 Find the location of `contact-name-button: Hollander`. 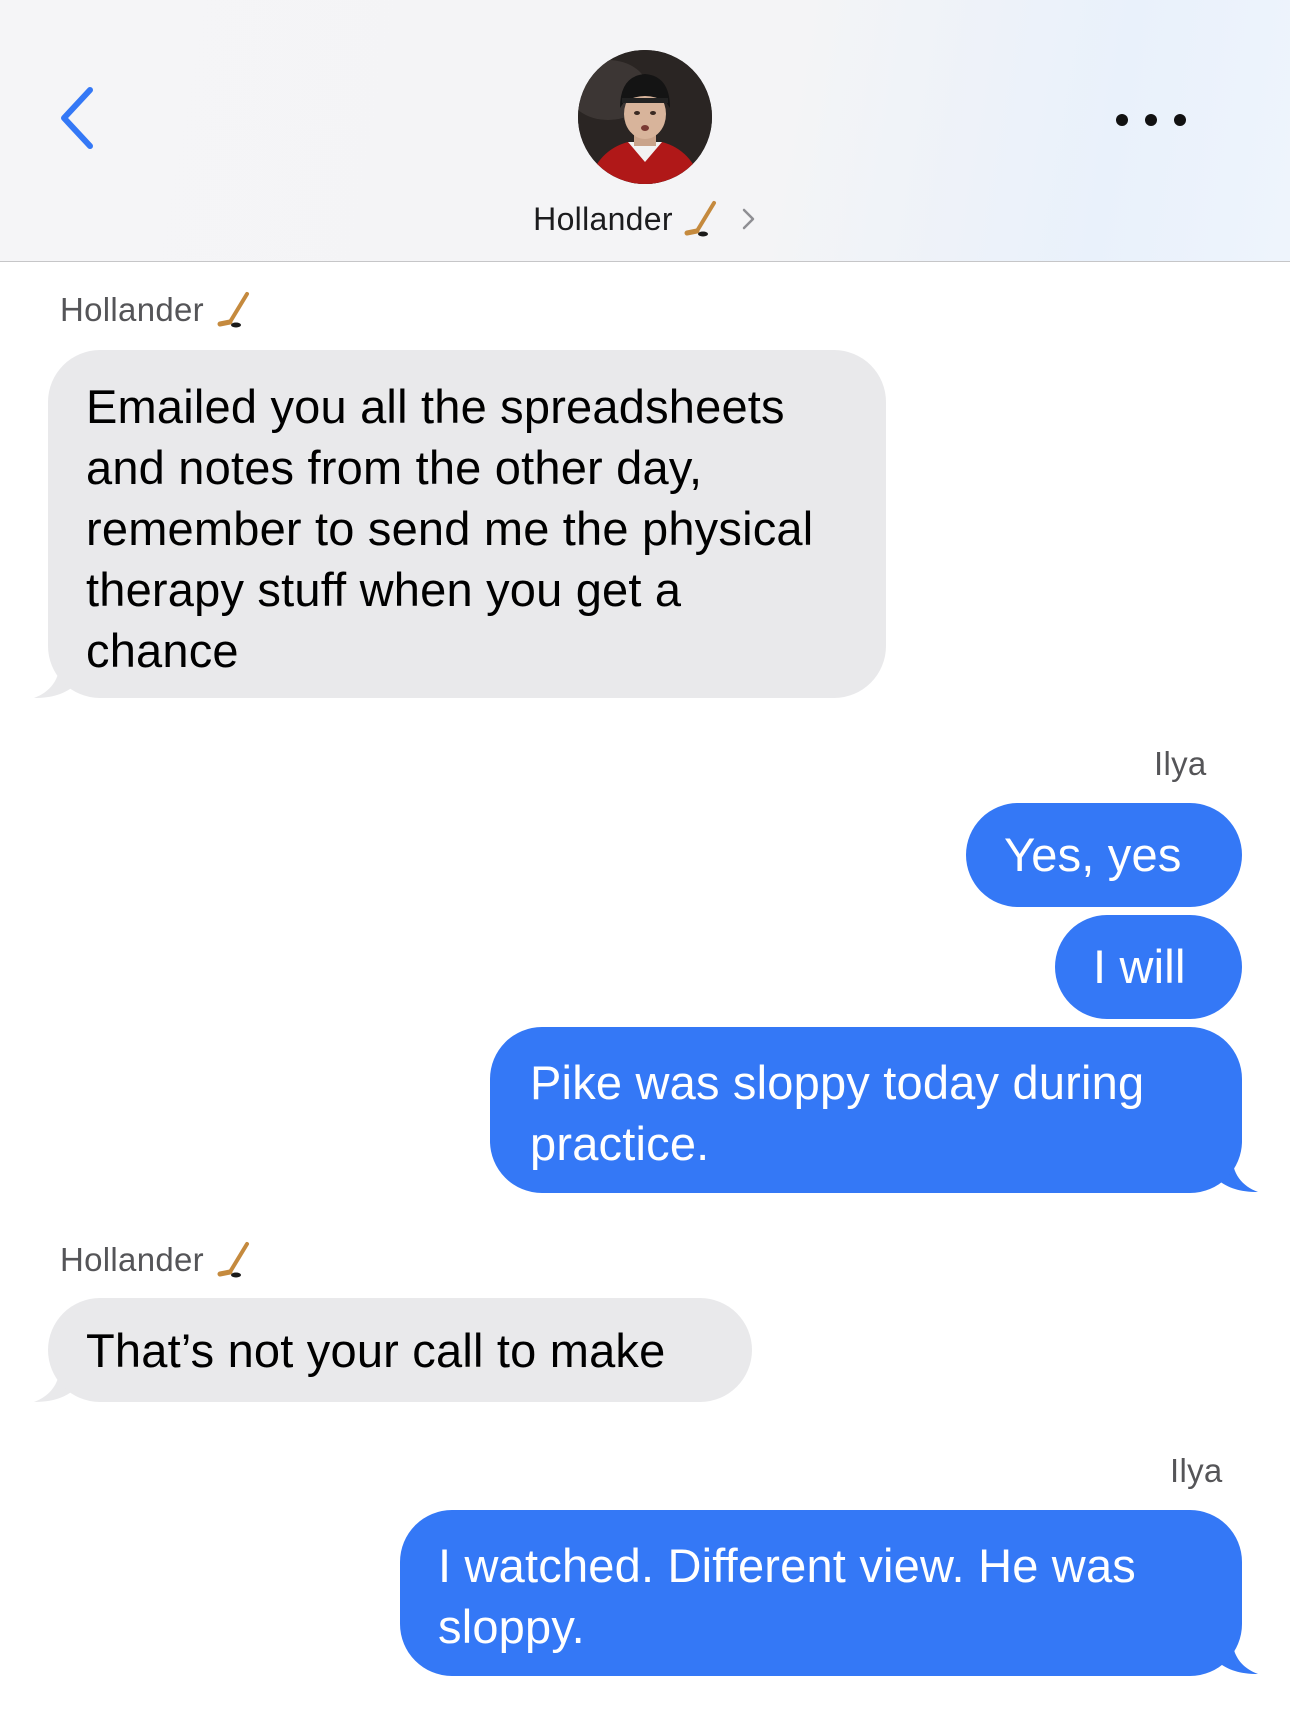

contact-name-button: Hollander is located at coordinates (645, 219).